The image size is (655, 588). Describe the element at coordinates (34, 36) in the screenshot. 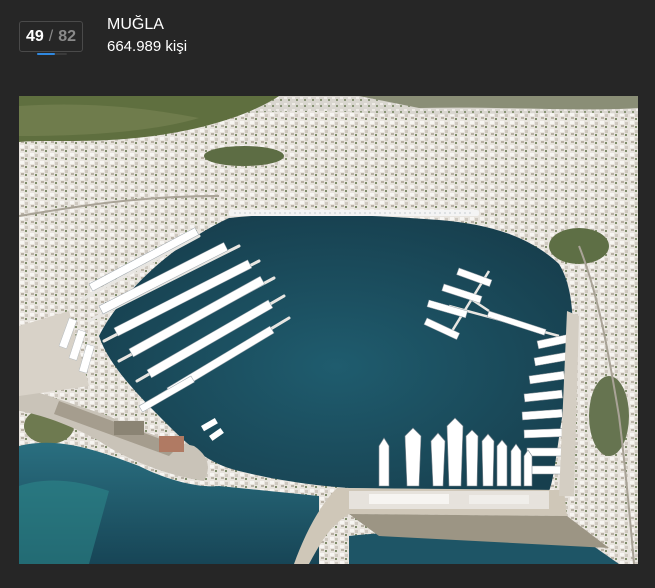

I see `current-index: 49` at that location.